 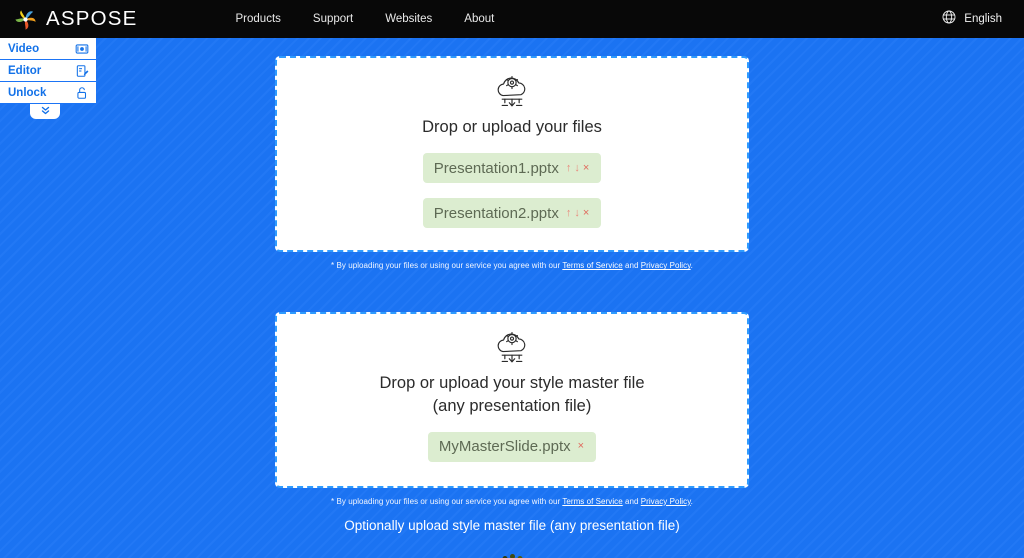 I want to click on left-sidebar: Video Editor Unlock, so click(x=48, y=78).